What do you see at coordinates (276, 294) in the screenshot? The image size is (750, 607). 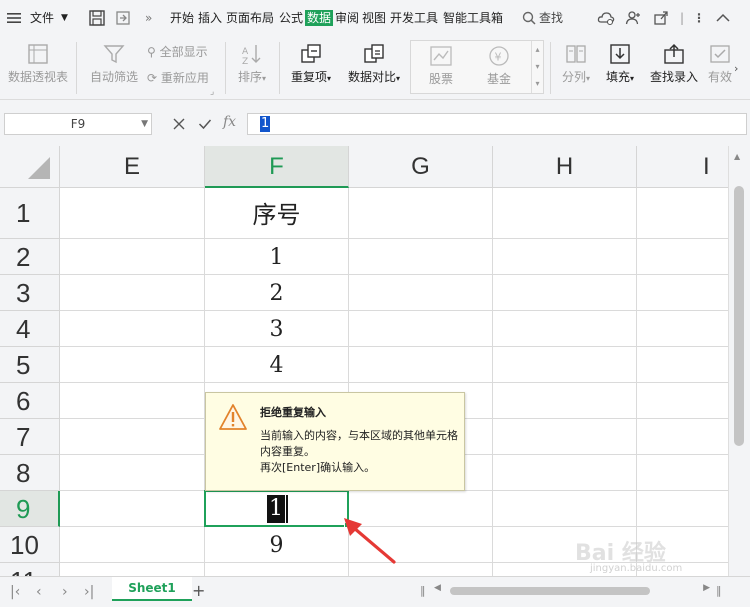 I see `cell-f3: 2` at bounding box center [276, 294].